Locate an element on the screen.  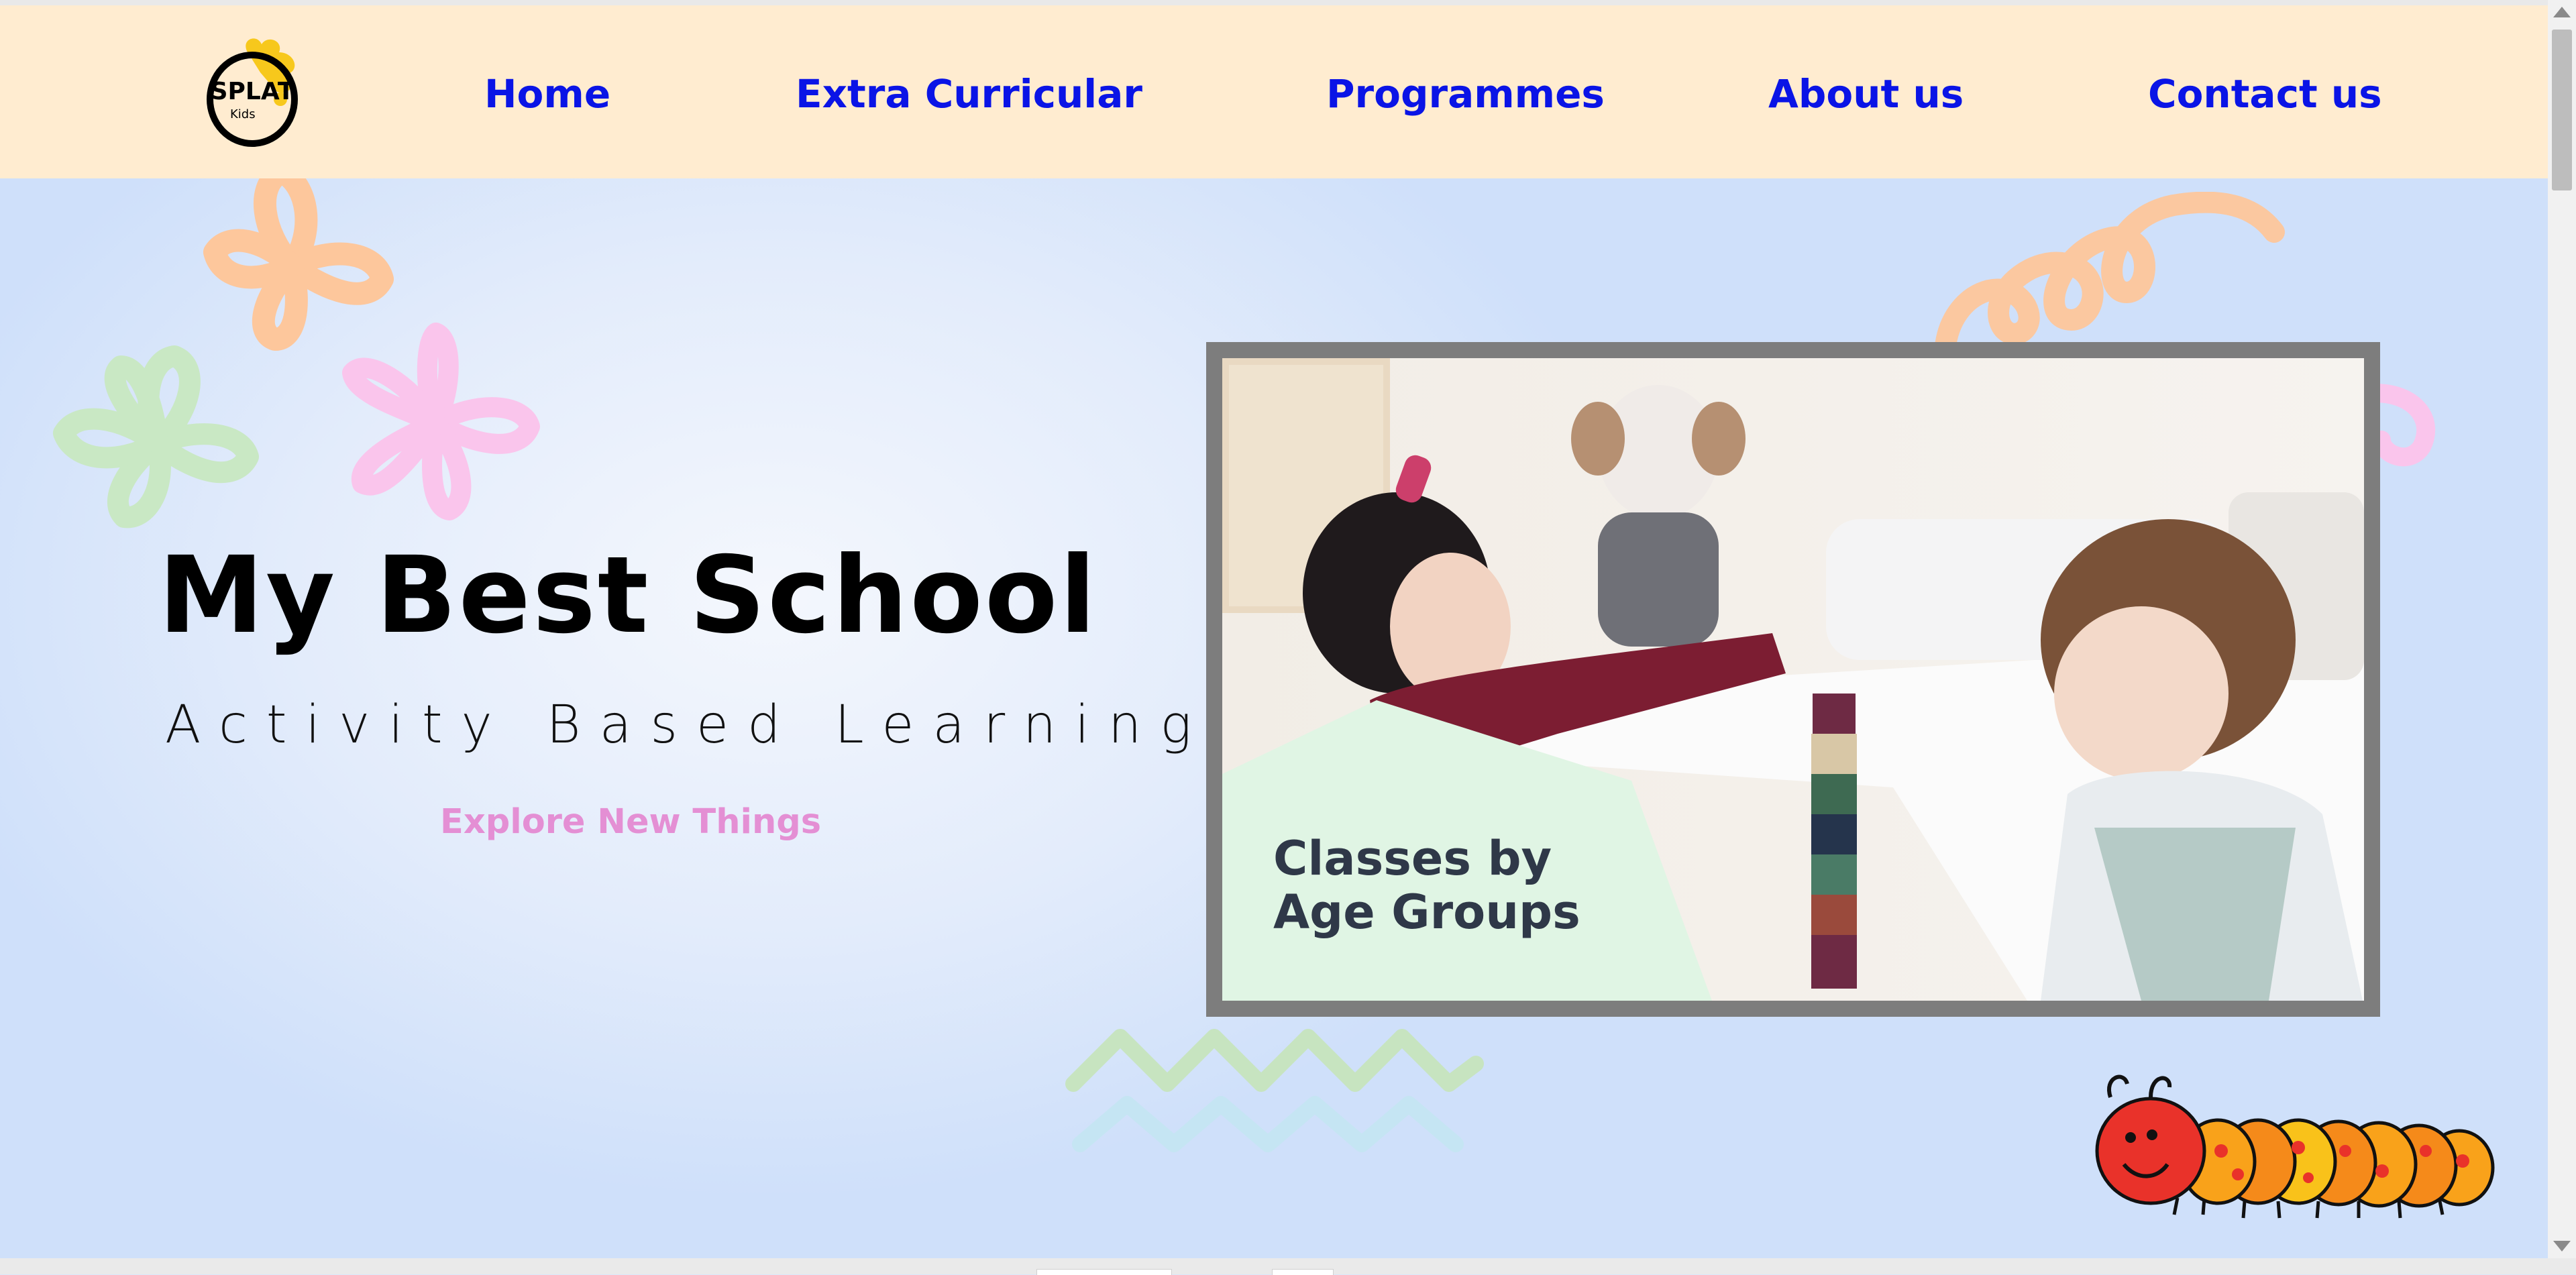
scroll-down-arrow-icon is located at coordinates (2562, 1246).